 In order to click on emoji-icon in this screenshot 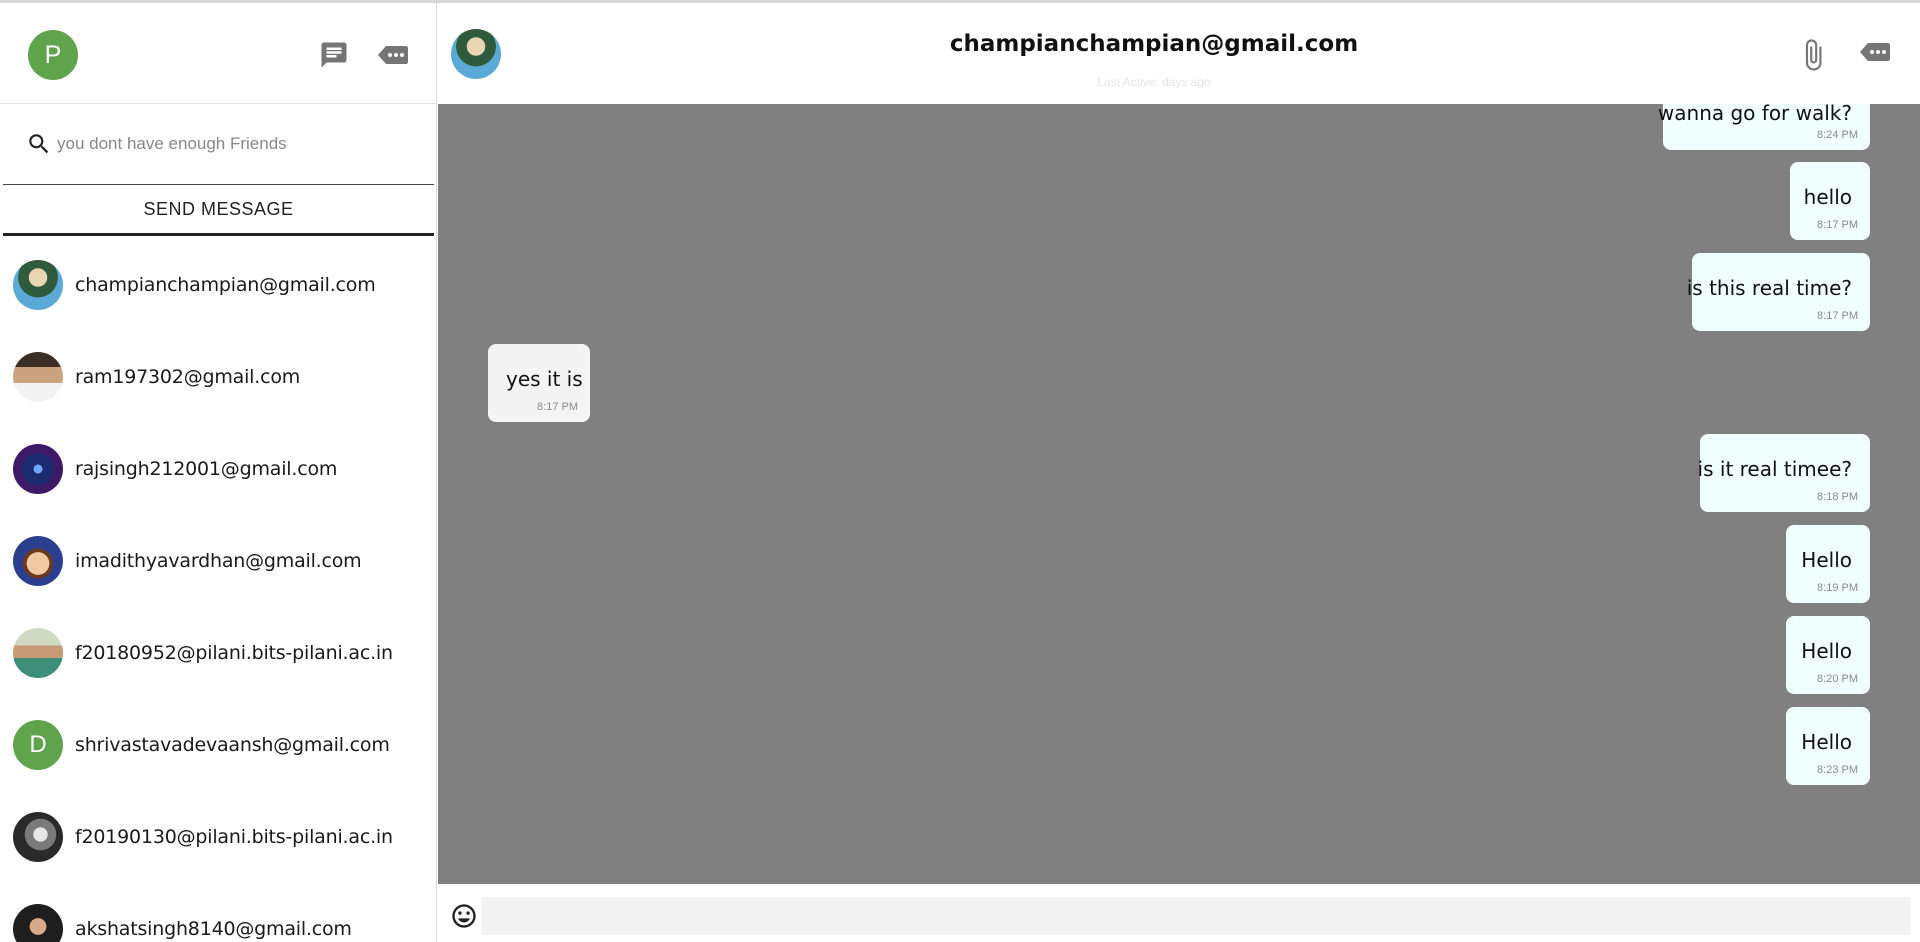, I will do `click(464, 916)`.